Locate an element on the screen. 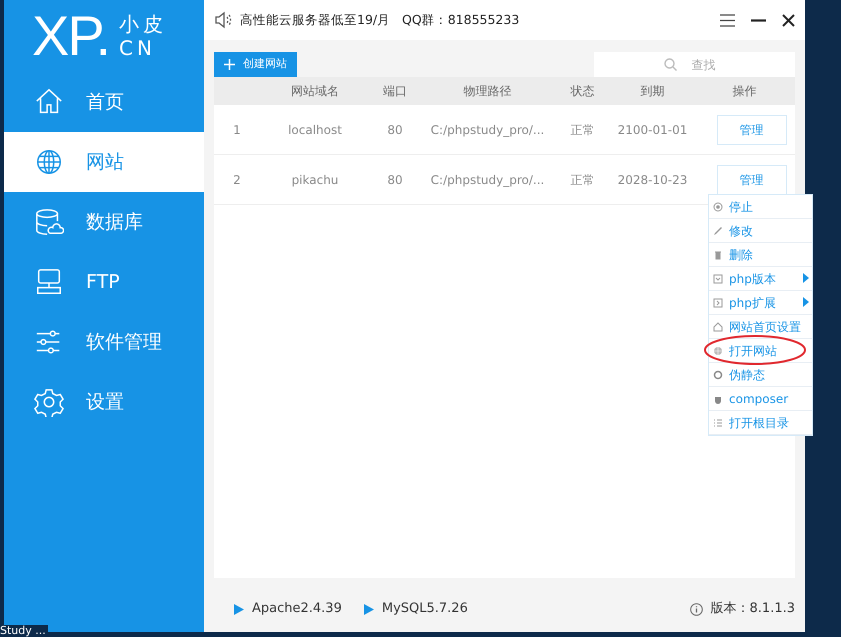 Image resolution: width=841 pixels, height=637 pixels. notice-text: 高性能云服务器低至19/月 QQ群：818555233 is located at coordinates (380, 19).